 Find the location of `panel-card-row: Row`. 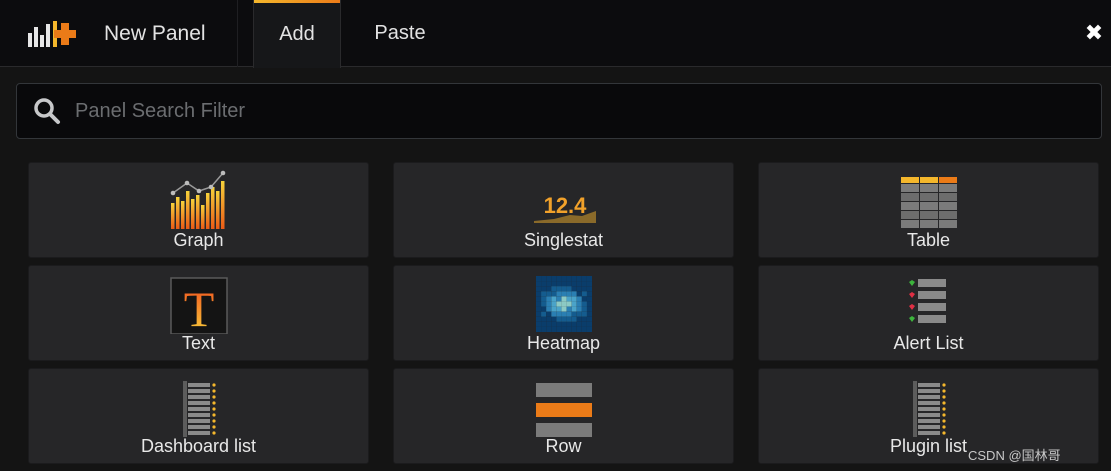

panel-card-row: Row is located at coordinates (563, 416).